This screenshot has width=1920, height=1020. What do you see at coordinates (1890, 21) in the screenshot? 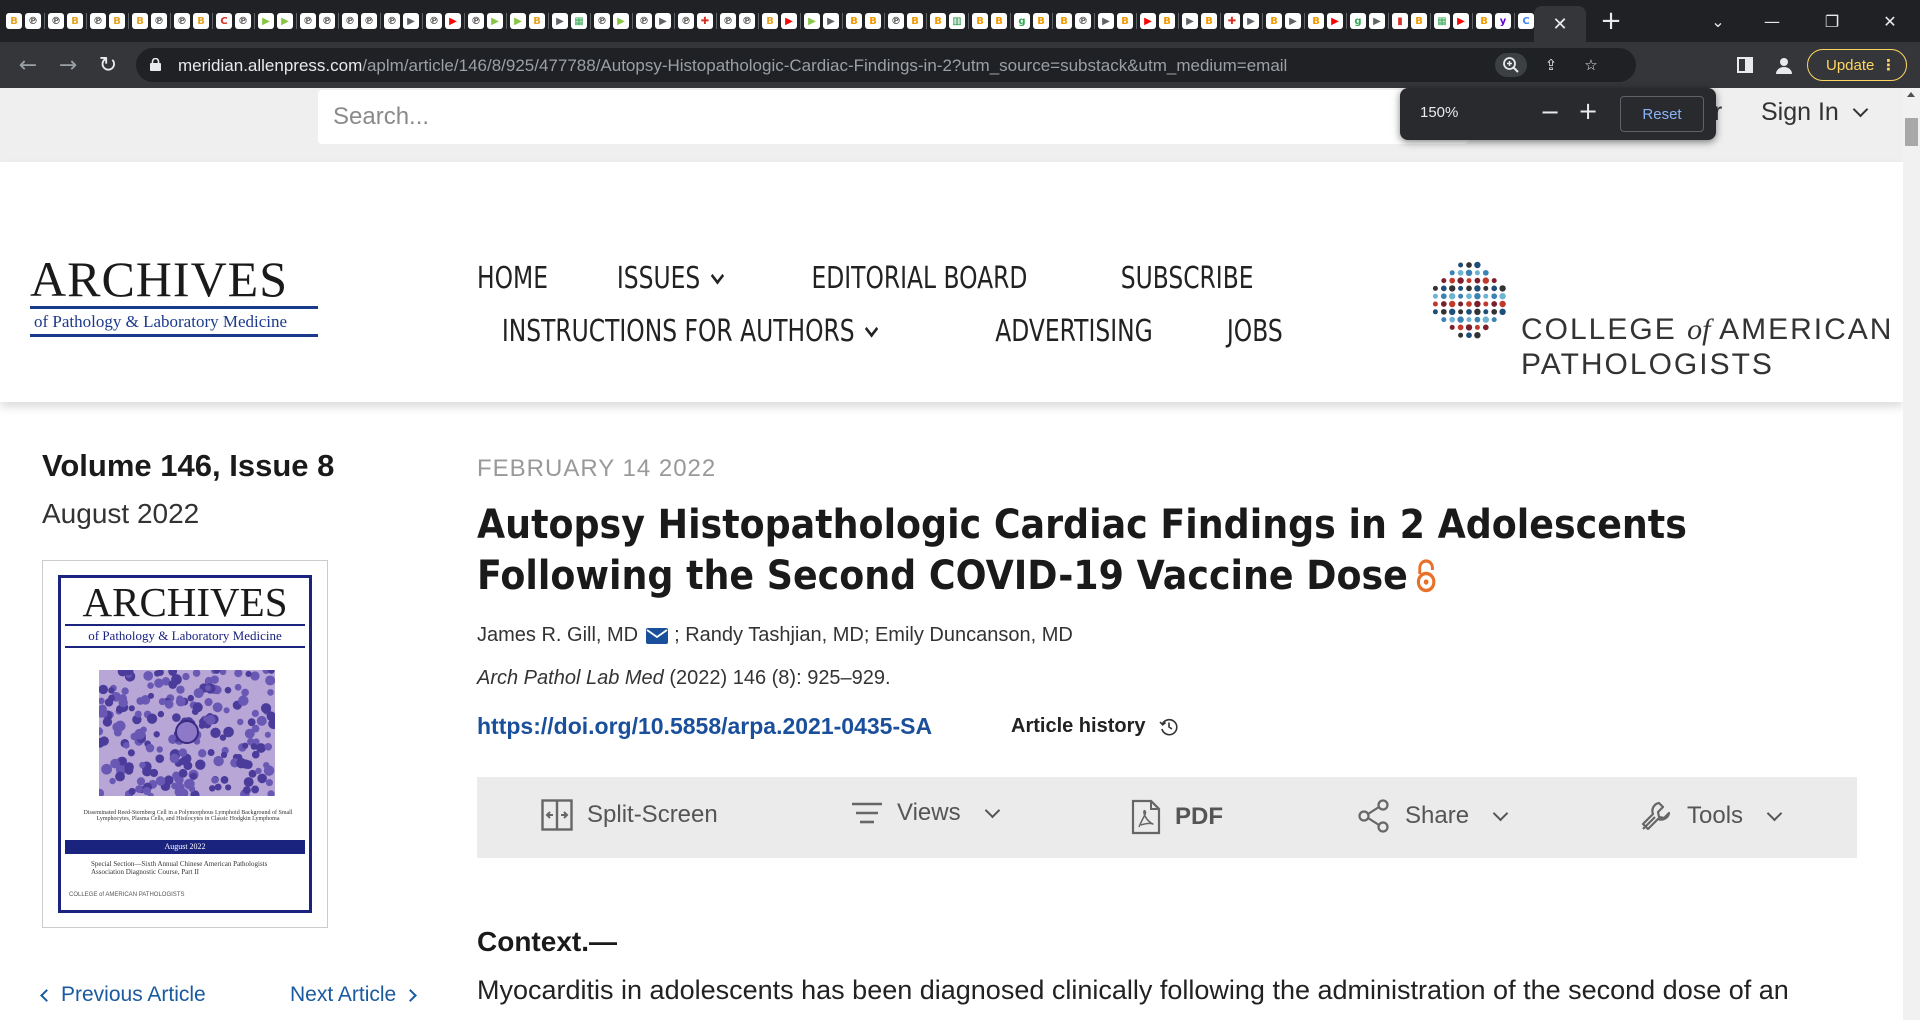
I see `close-window-button: ✕` at bounding box center [1890, 21].